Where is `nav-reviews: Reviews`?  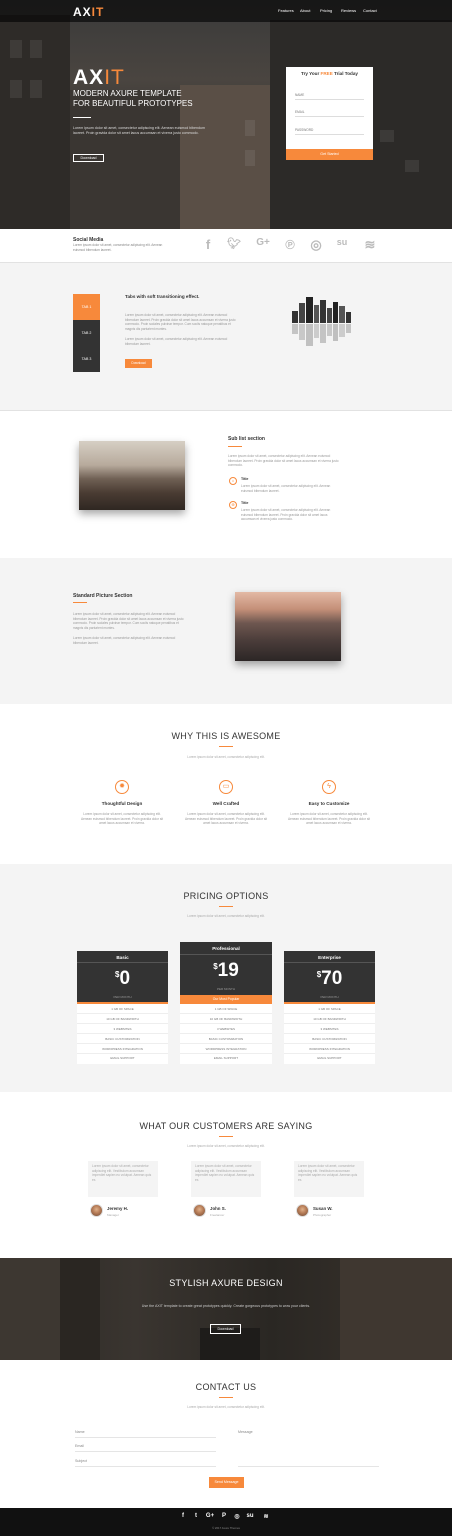 nav-reviews: Reviews is located at coordinates (348, 10).